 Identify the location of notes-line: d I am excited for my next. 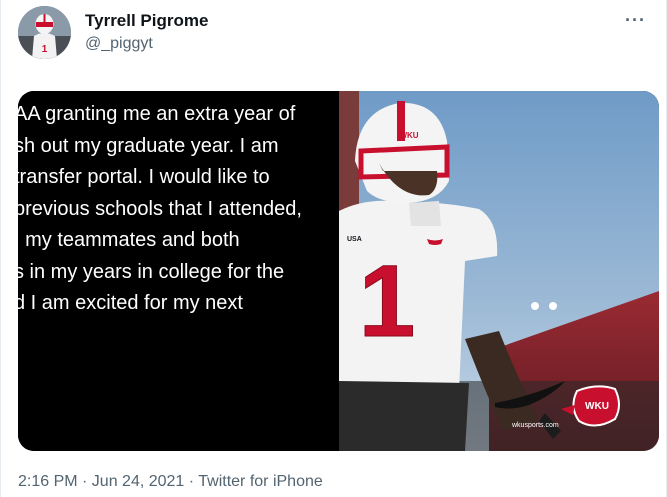
(130, 303).